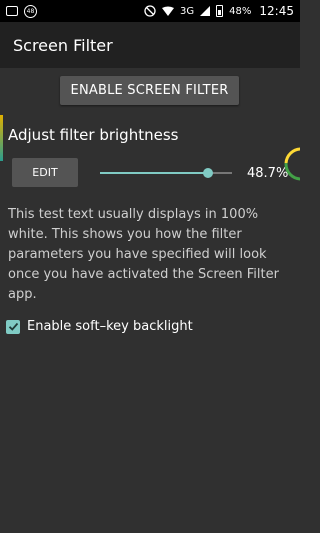  What do you see at coordinates (110, 326) in the screenshot?
I see `checkbox-label: Enable soft–key backlight` at bounding box center [110, 326].